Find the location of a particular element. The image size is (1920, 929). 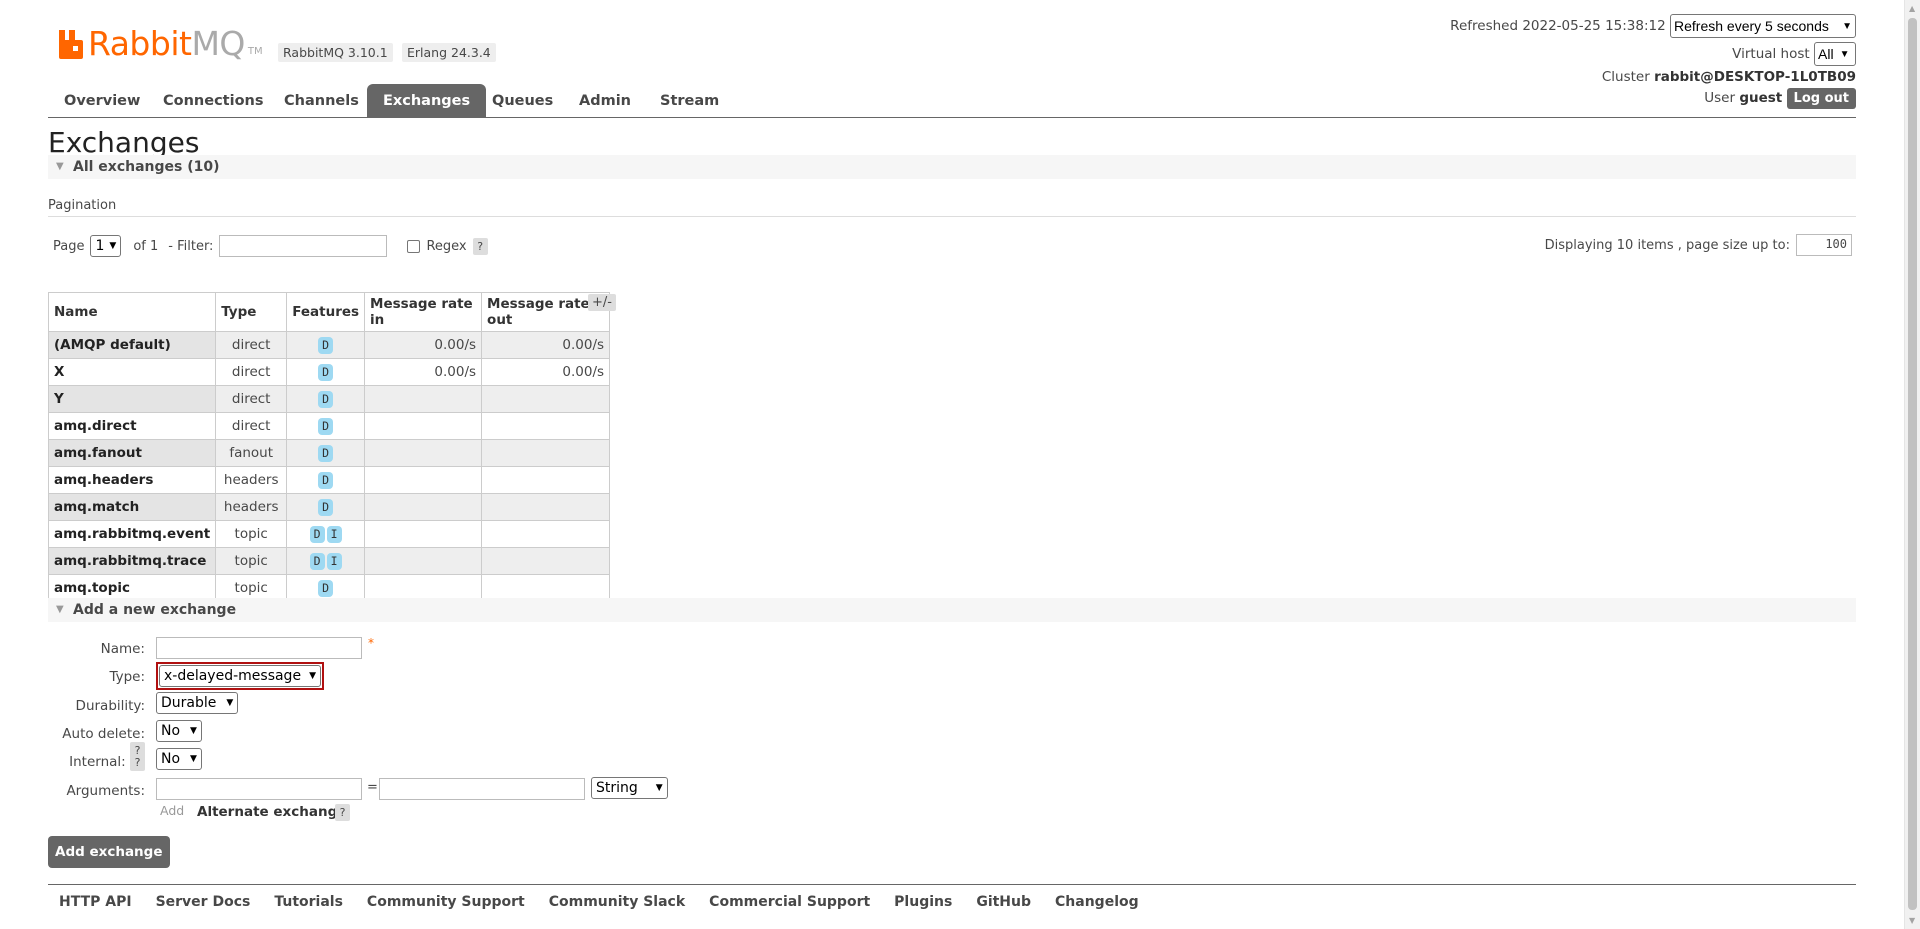

scrollbar-thumb is located at coordinates (1912, 464).